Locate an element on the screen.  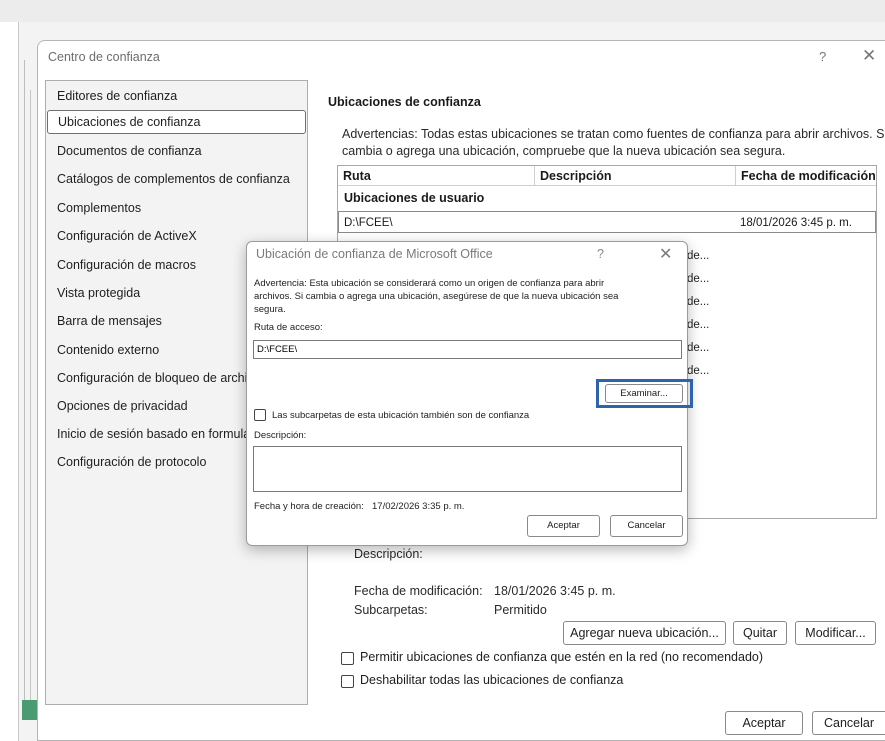
sidebar-item-editors: Editores de confianza is located at coordinates (176, 96).